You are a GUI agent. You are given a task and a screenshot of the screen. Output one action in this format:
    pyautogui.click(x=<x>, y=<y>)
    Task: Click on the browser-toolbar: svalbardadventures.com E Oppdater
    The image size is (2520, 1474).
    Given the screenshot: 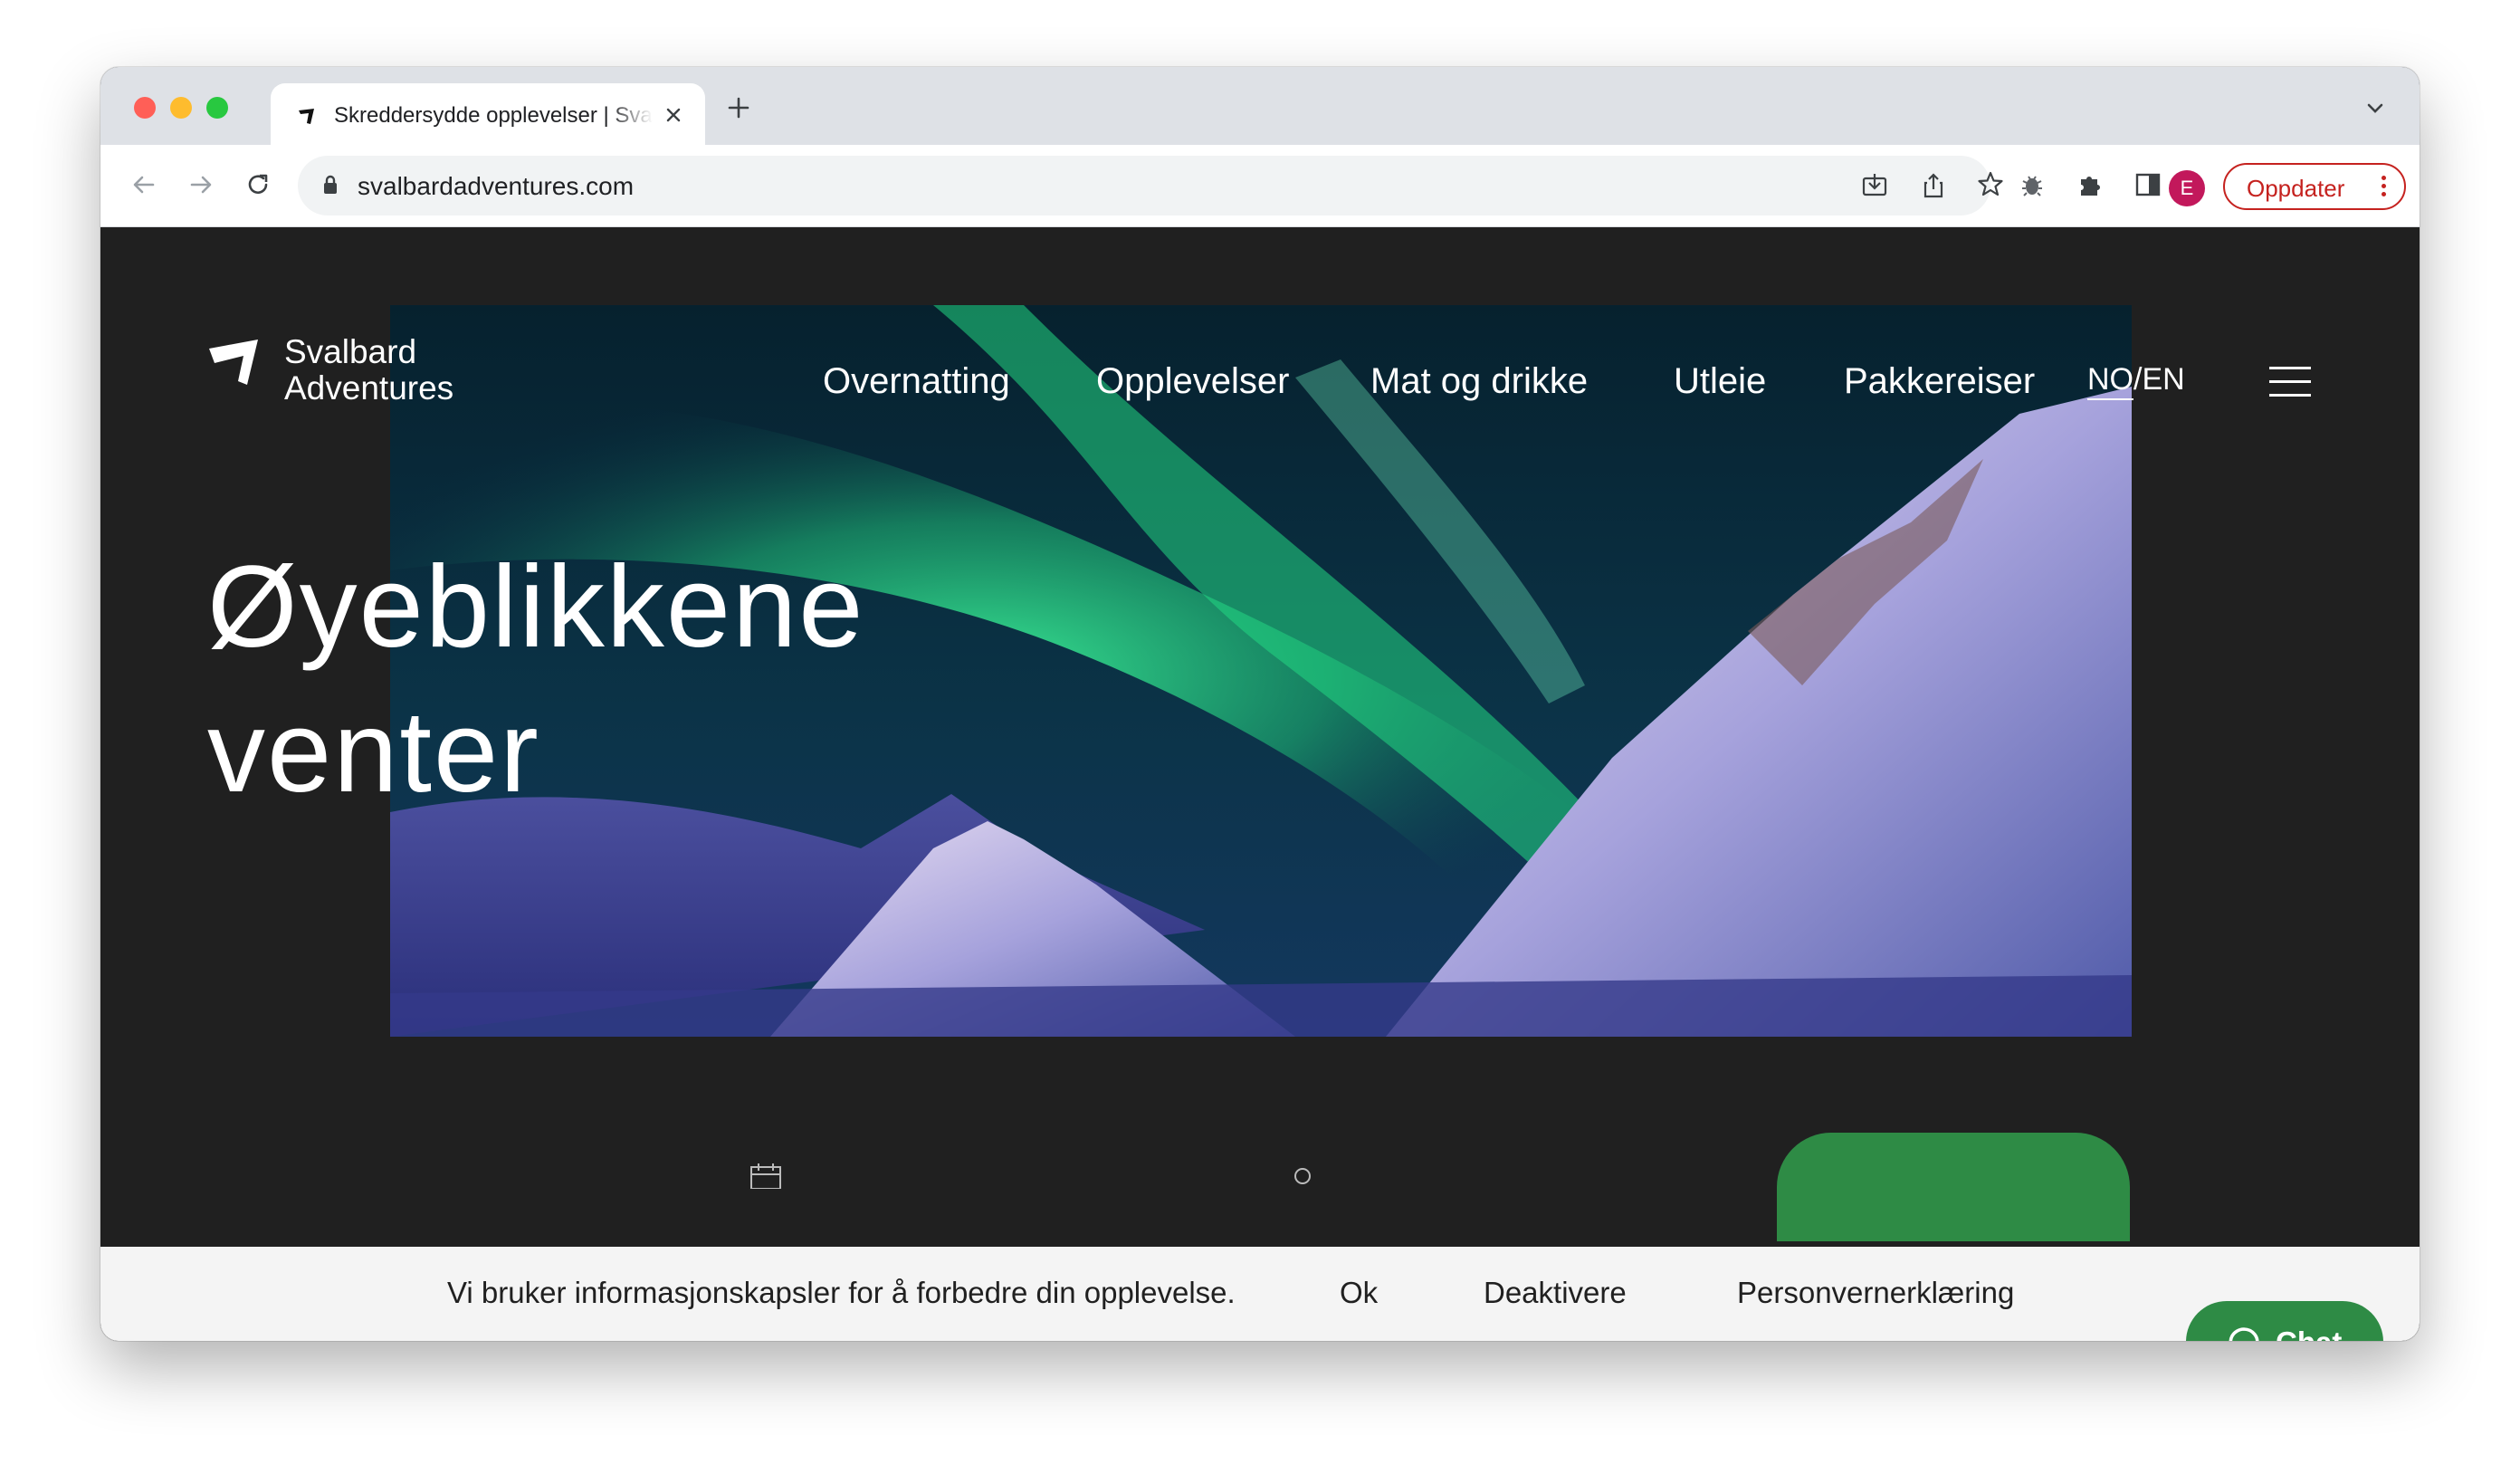 What is the action you would take?
    pyautogui.click(x=1260, y=186)
    